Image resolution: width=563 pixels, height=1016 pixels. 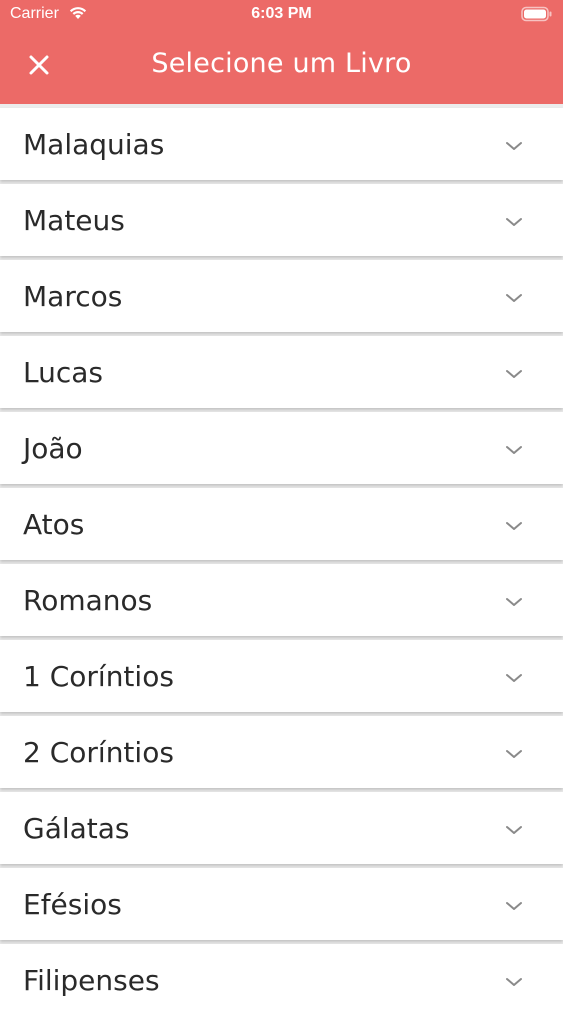 I want to click on list-item: Gálatas, so click(x=281, y=828).